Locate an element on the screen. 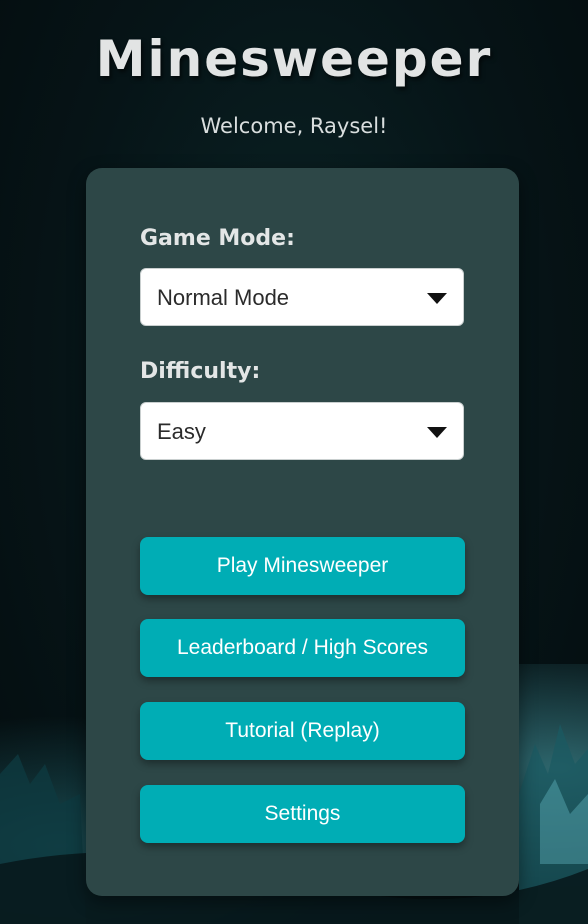  app-title: Minesweeper is located at coordinates (294, 59).